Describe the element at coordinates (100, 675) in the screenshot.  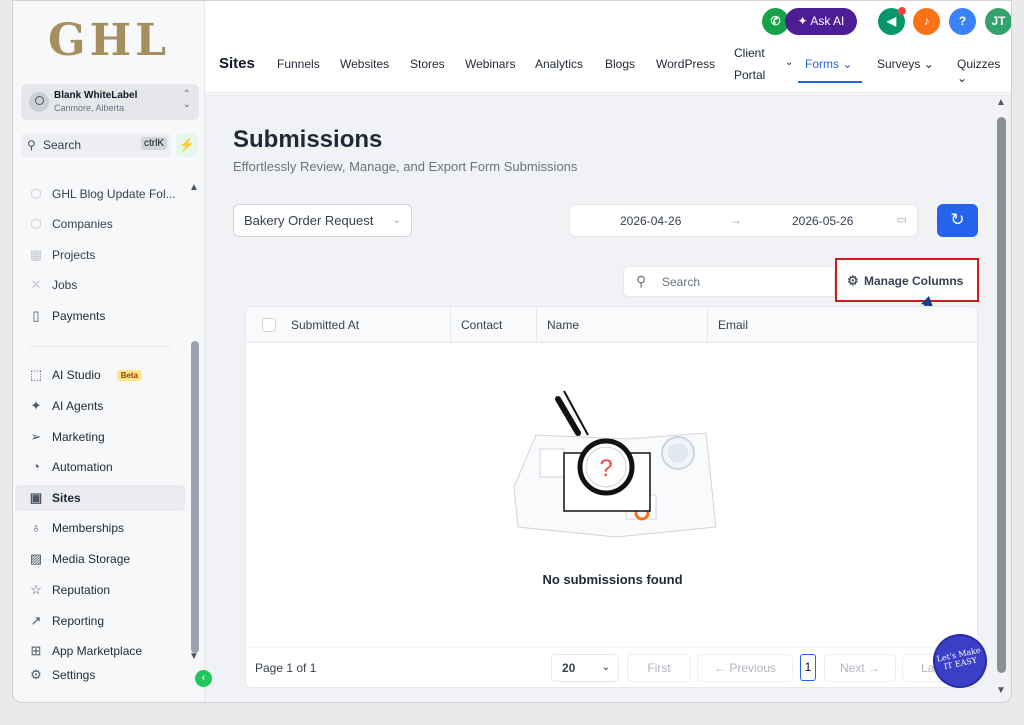
I see `sidebar-item-settings: ⚙ Settings` at that location.